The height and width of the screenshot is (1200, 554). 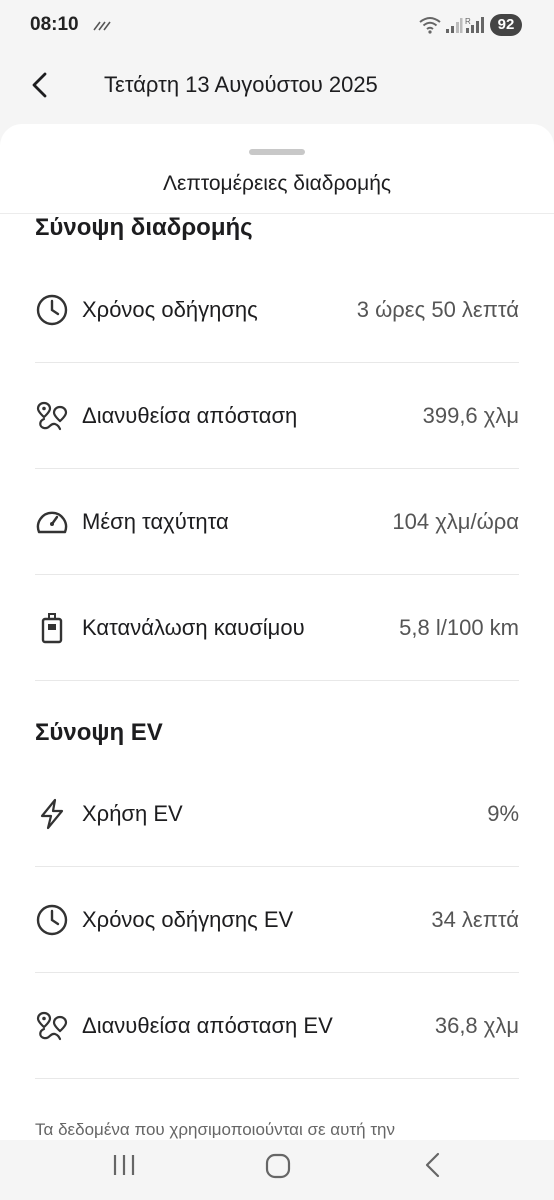 I want to click on trip-summary-title: Σύνοψη διαδρομής, so click(x=144, y=227).